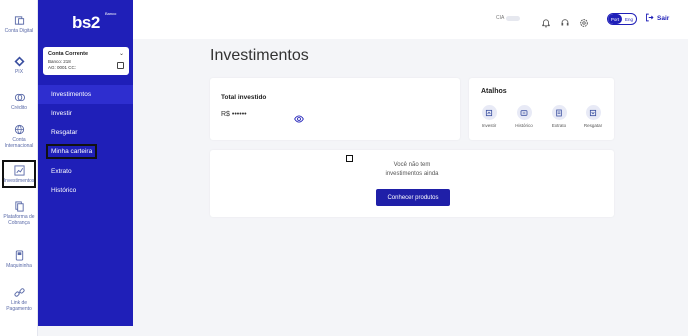  Describe the element at coordinates (64, 132) in the screenshot. I see `sidebar-item-label: Resgatar` at that location.